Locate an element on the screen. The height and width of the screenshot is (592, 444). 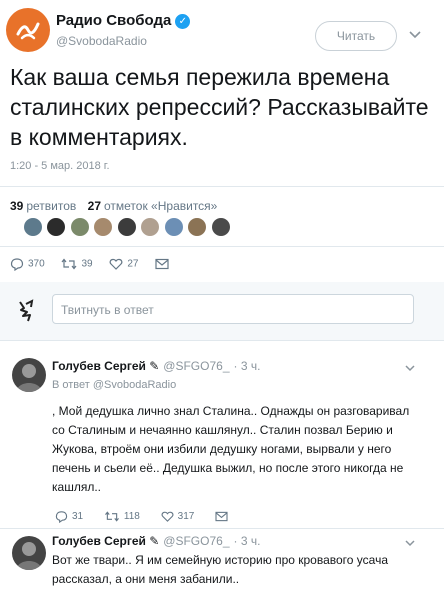
follow-button: Читать is located at coordinates (356, 36).